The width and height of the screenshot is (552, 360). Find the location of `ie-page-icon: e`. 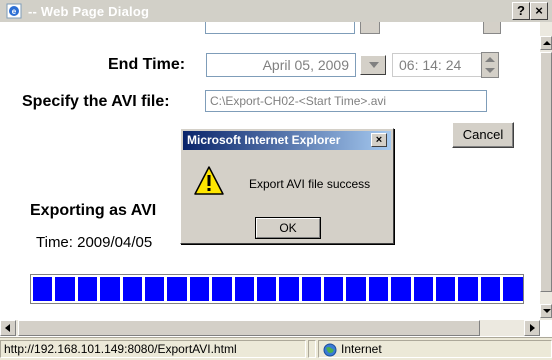

ie-page-icon: e is located at coordinates (14, 11).